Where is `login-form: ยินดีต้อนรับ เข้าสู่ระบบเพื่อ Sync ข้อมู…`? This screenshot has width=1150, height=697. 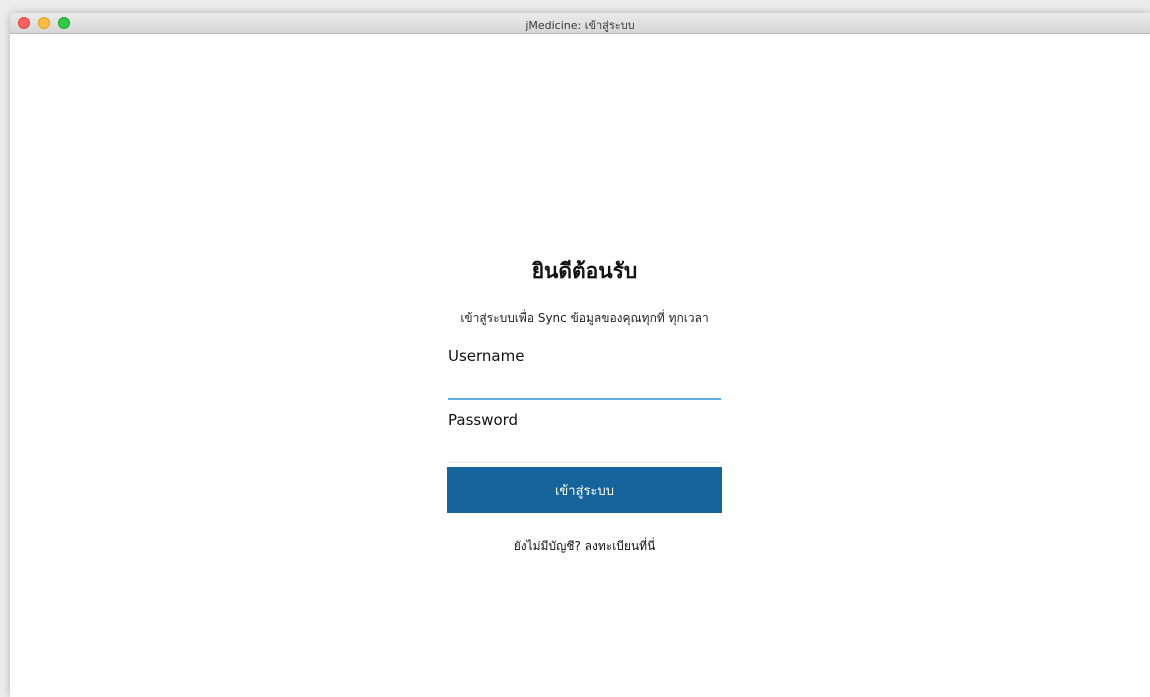 login-form: ยินดีต้อนรับ เข้าสู่ระบบเพื่อ Sync ข้อมู… is located at coordinates (584, 405).